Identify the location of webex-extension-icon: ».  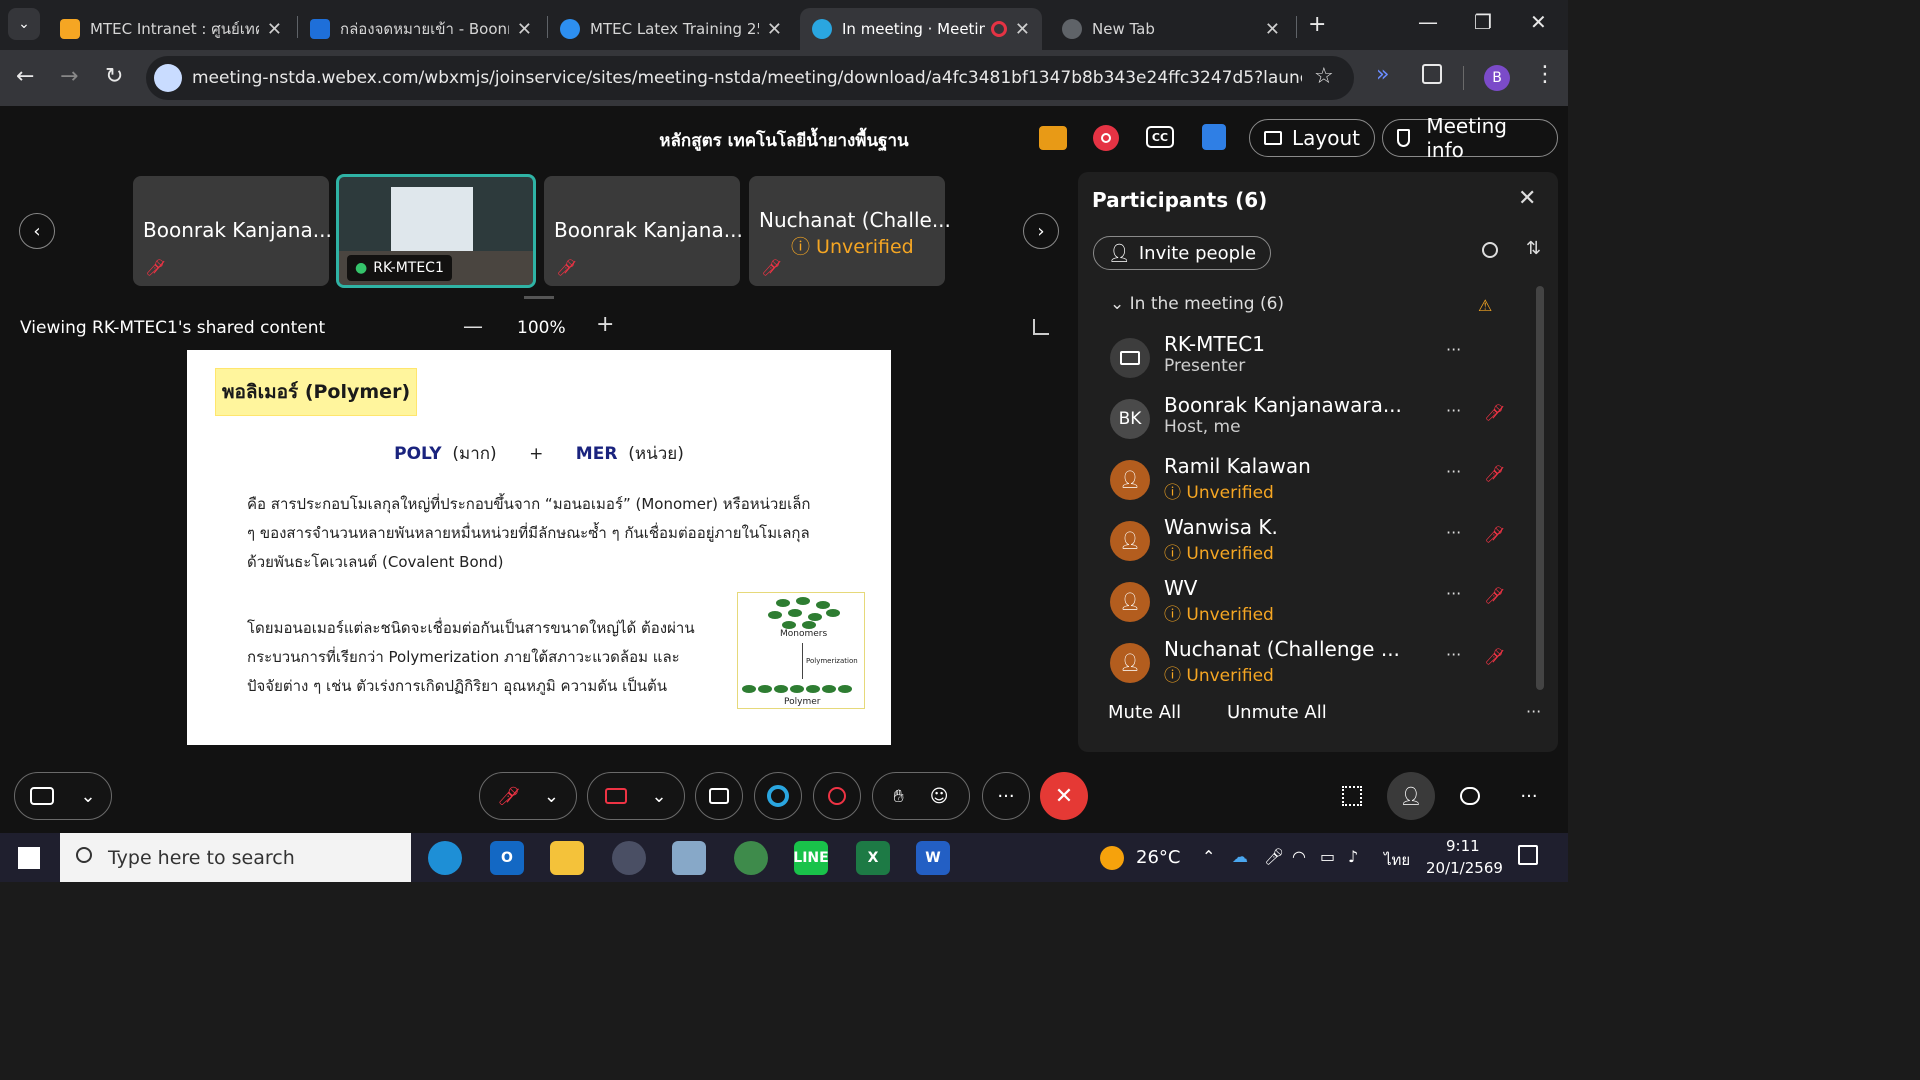
(1382, 74).